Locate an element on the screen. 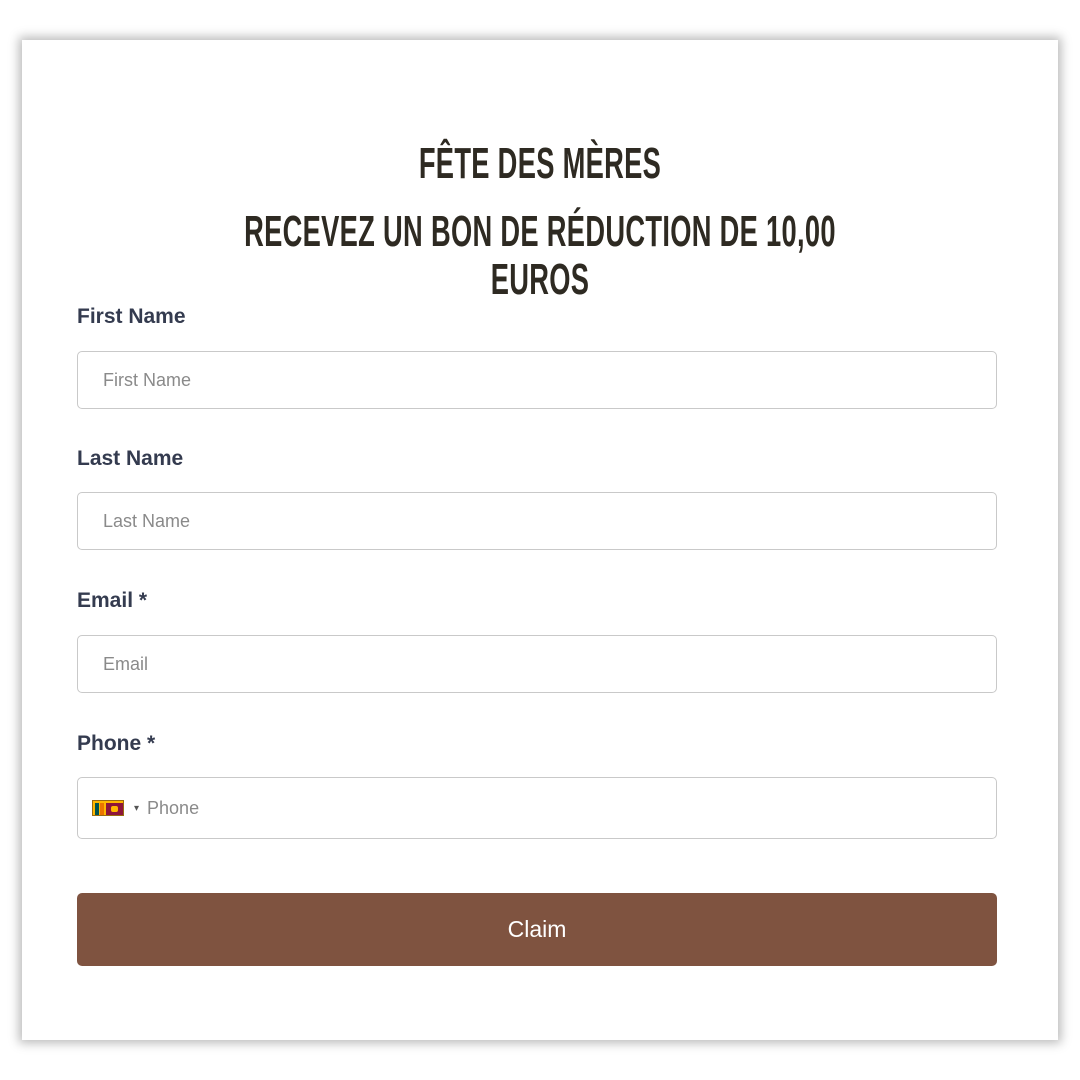 Image resolution: width=1080 pixels, height=1080 pixels. phone-field: ▾ Phone is located at coordinates (537, 808).